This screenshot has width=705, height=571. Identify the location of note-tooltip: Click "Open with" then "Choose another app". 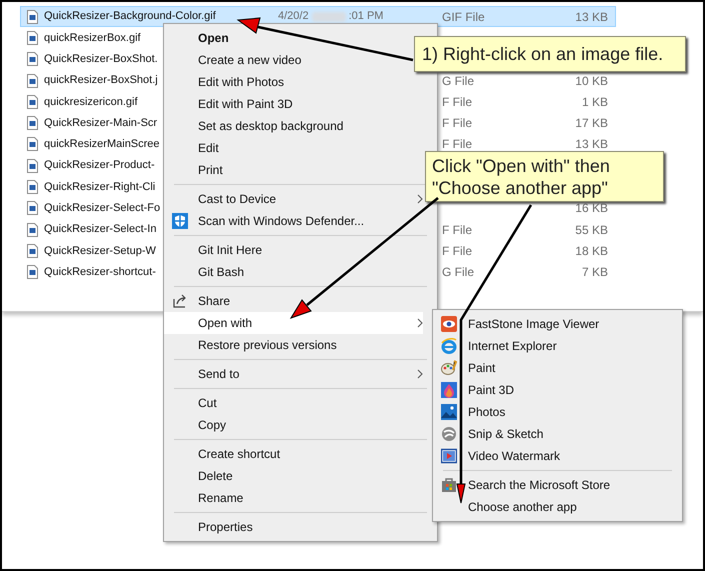
(544, 176).